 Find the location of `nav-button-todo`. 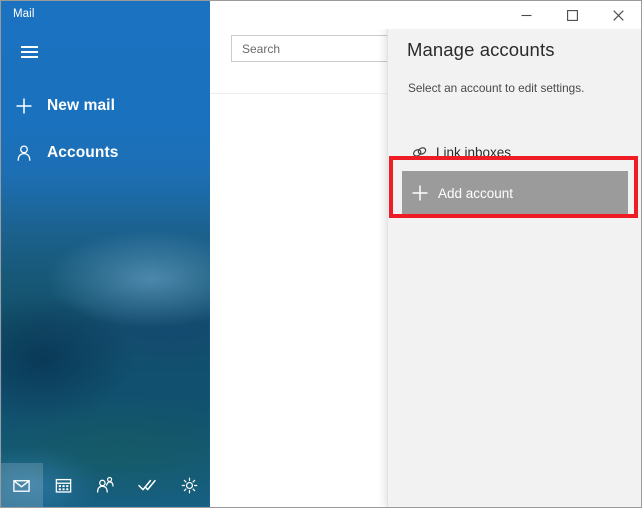

nav-button-todo is located at coordinates (147, 485).